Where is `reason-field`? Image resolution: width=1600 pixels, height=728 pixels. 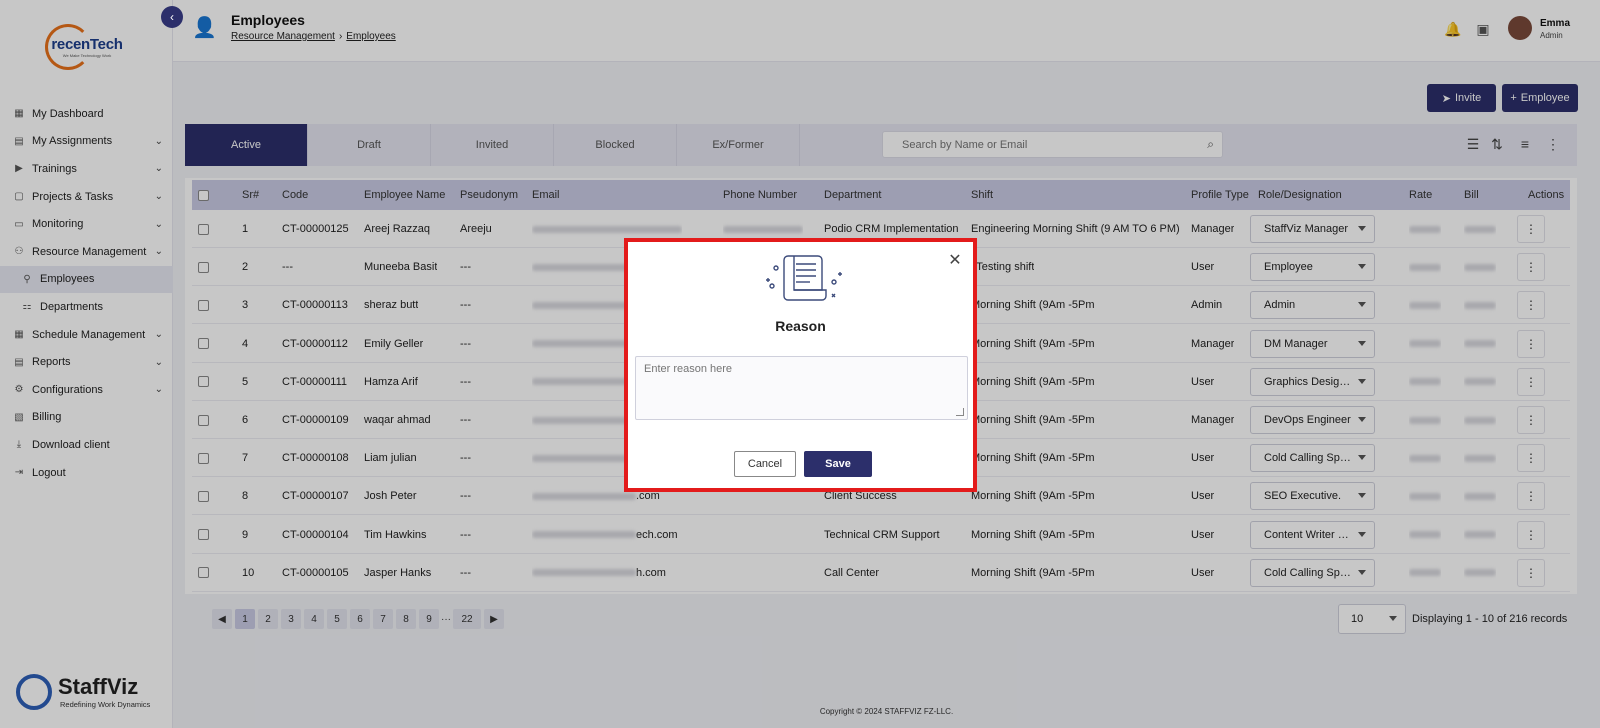 reason-field is located at coordinates (801, 388).